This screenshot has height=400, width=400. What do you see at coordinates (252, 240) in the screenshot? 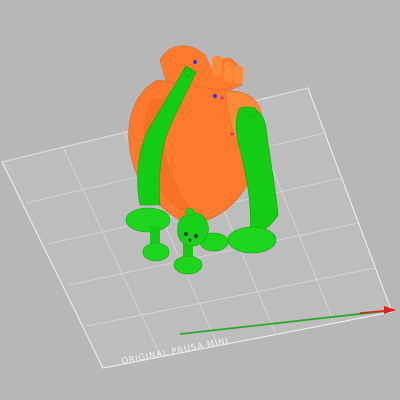
I see `support-foot-right` at bounding box center [252, 240].